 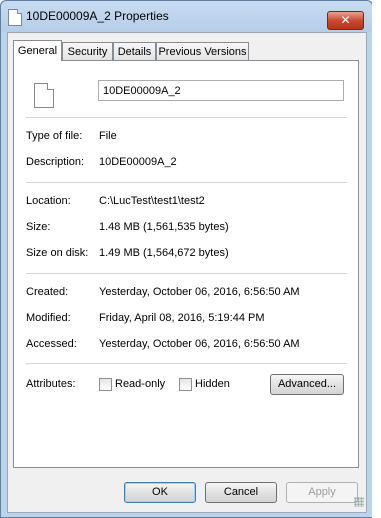 I want to click on accessed-label: Accessed:, so click(x=51, y=344).